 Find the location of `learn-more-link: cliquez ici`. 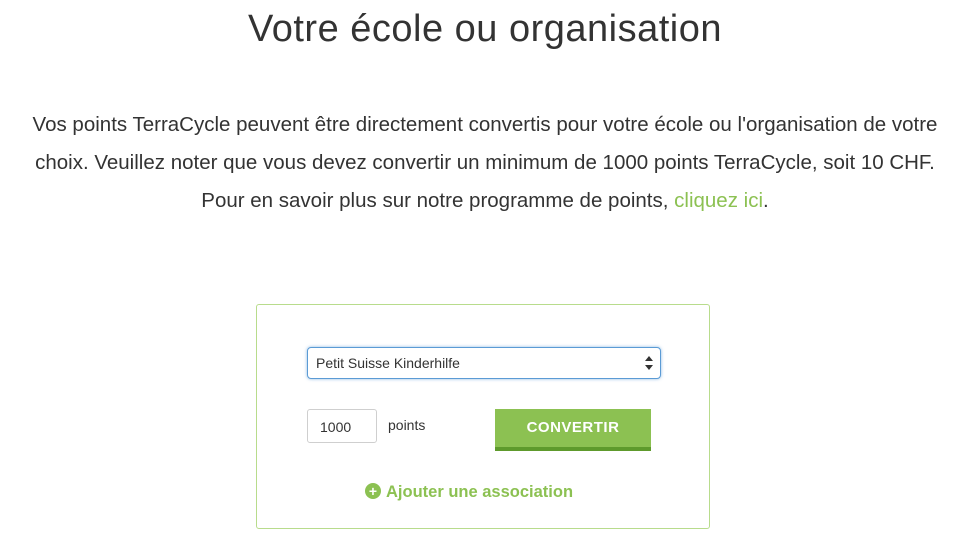

learn-more-link: cliquez ici is located at coordinates (718, 200).